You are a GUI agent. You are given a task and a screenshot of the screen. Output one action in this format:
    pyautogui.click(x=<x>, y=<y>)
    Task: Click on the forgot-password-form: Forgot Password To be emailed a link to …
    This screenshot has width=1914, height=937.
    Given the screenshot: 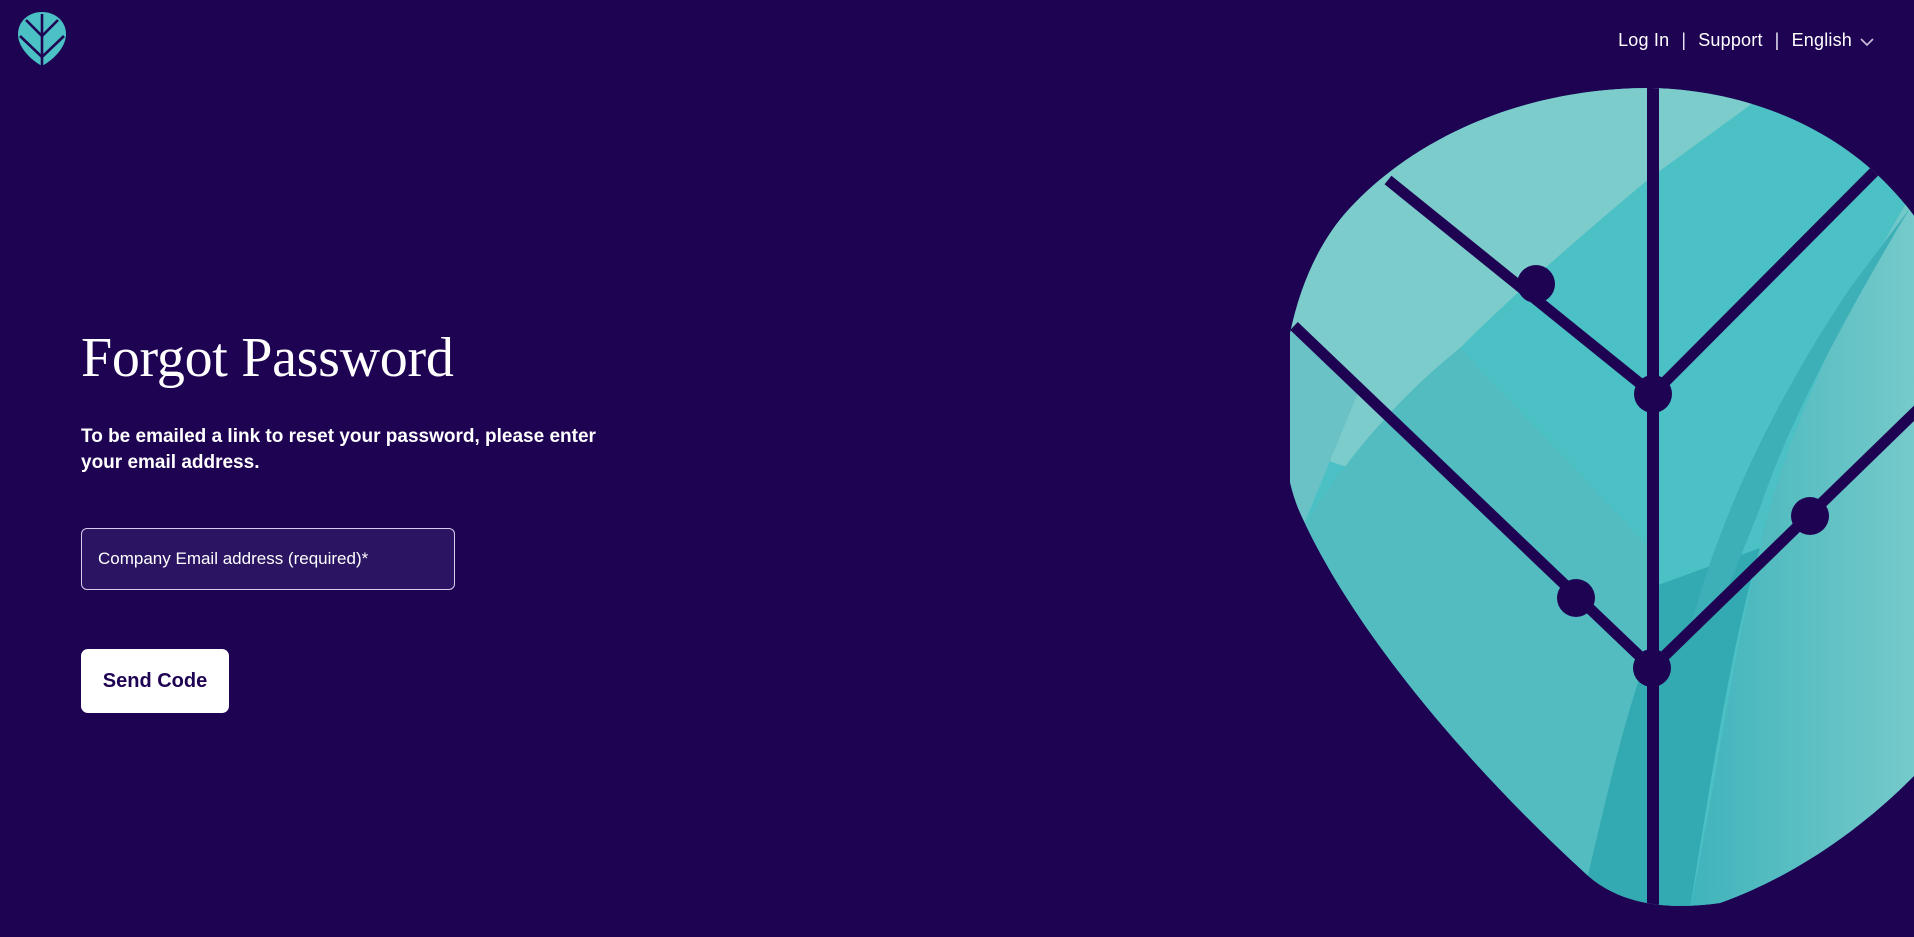 What is the action you would take?
    pyautogui.click(x=361, y=519)
    